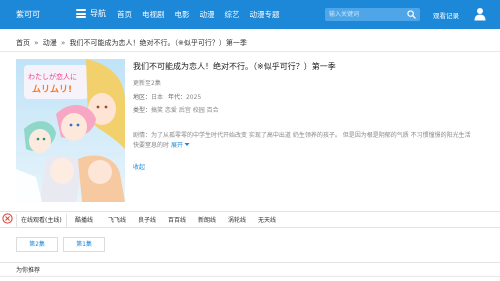 The height and width of the screenshot is (281, 500). I want to click on genre-value: 搞笑 恋爱 后宫 校园 百合, so click(185, 110).